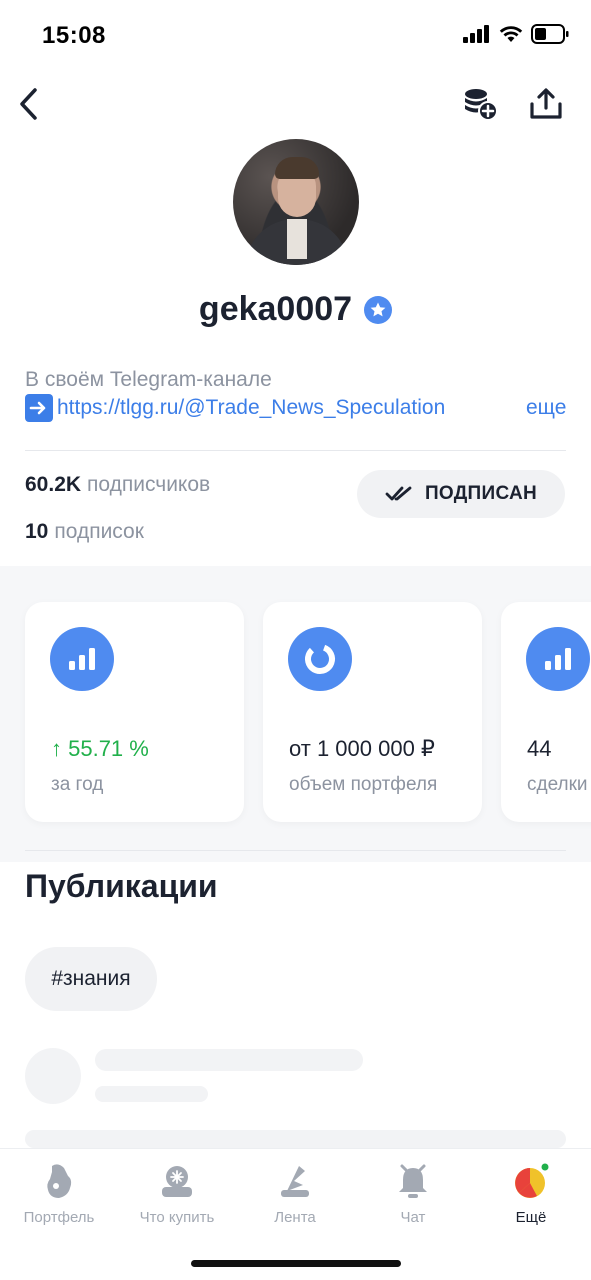 The image size is (591, 1280). I want to click on username-row: geka0007, so click(295, 309).